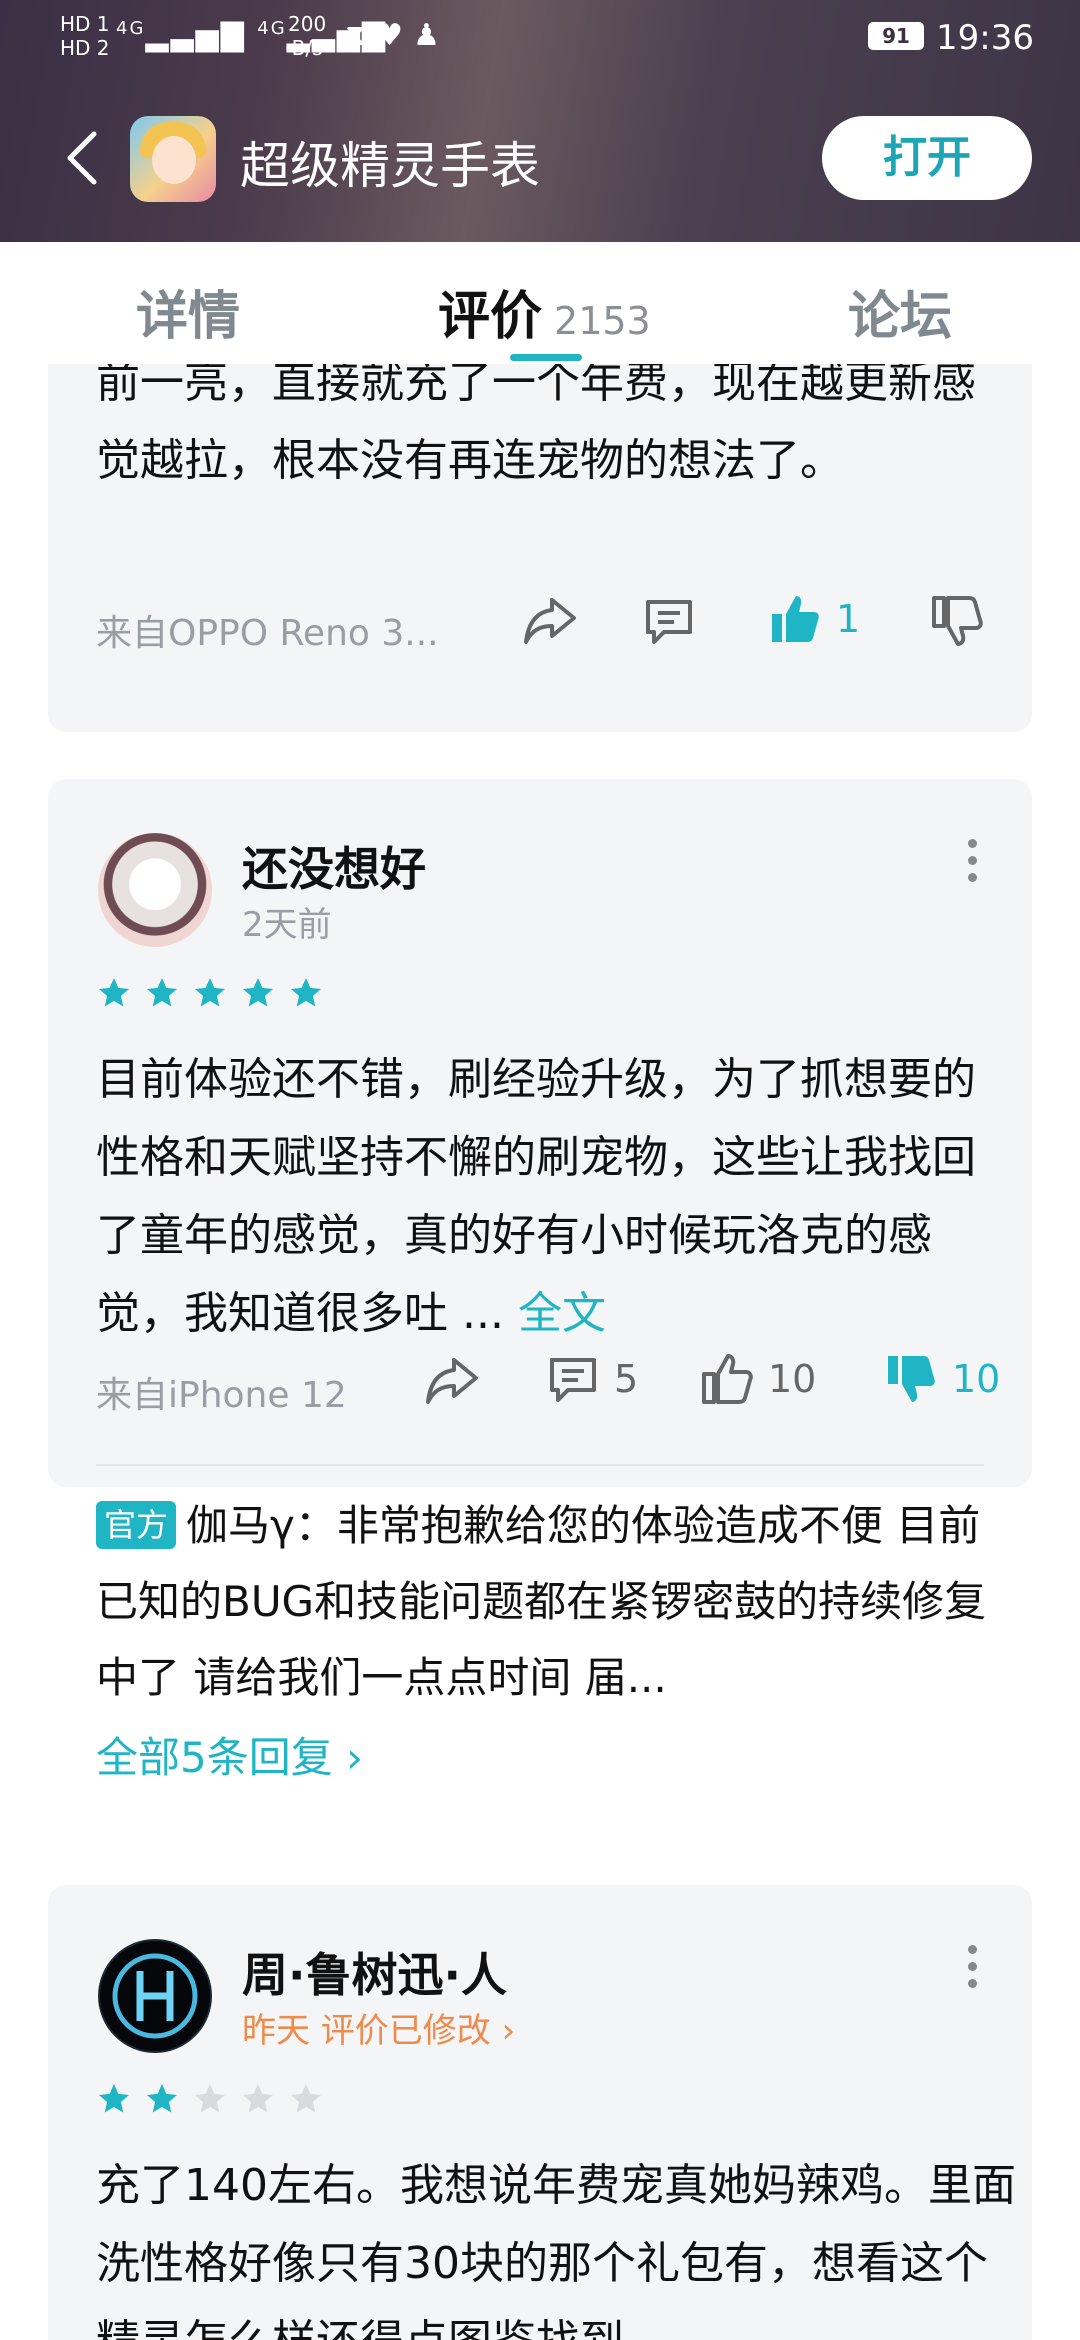  I want to click on comment-button, so click(669, 621).